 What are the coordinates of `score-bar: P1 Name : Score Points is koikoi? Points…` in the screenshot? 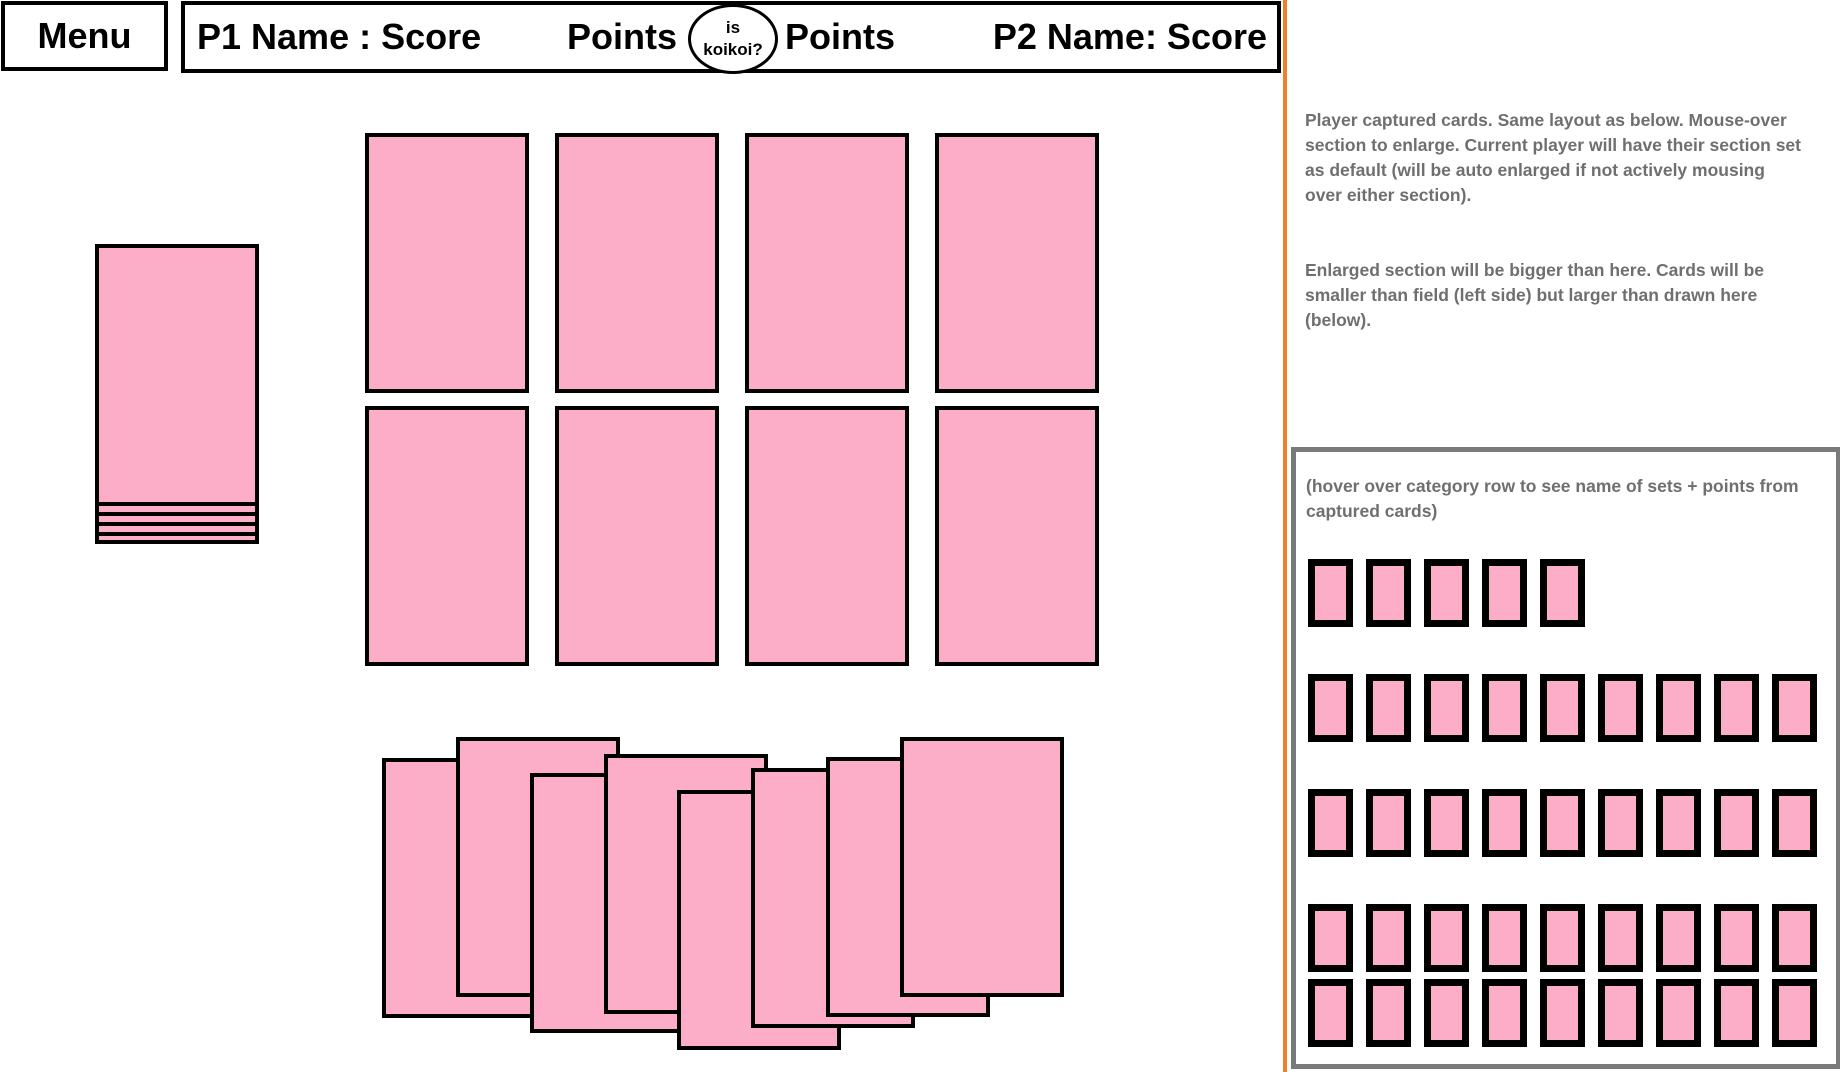 It's located at (731, 37).